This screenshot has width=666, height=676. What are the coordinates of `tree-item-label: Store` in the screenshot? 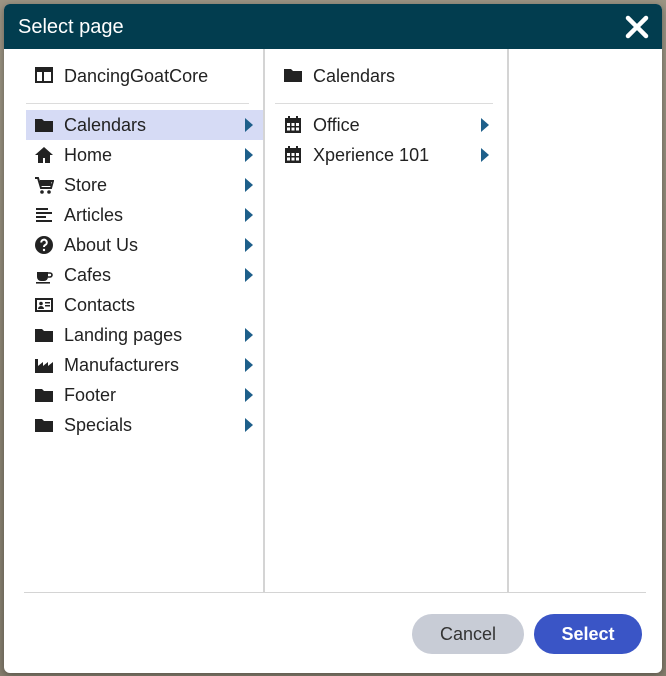 It's located at (86, 185).